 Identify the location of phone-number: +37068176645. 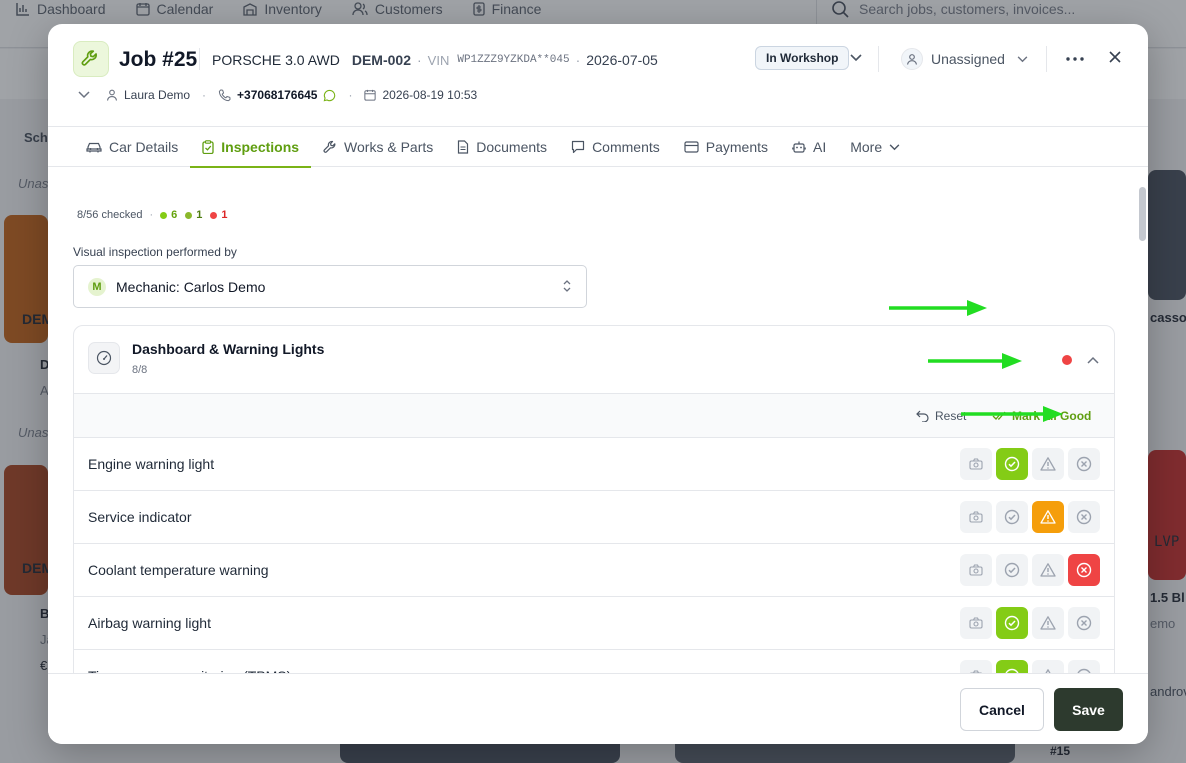
(277, 95).